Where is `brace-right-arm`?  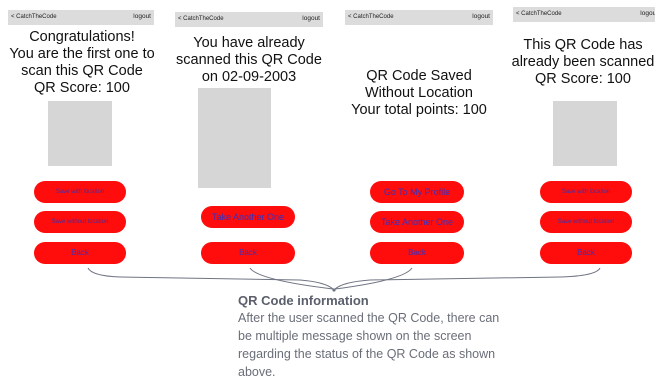 brace-right-arm is located at coordinates (467, 278).